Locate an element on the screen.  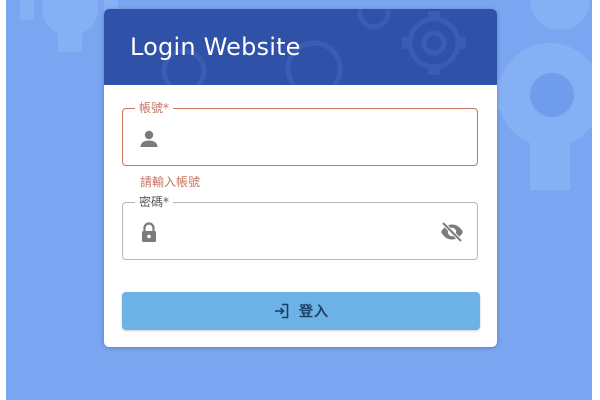
account-field: 帳號* is located at coordinates (300, 133).